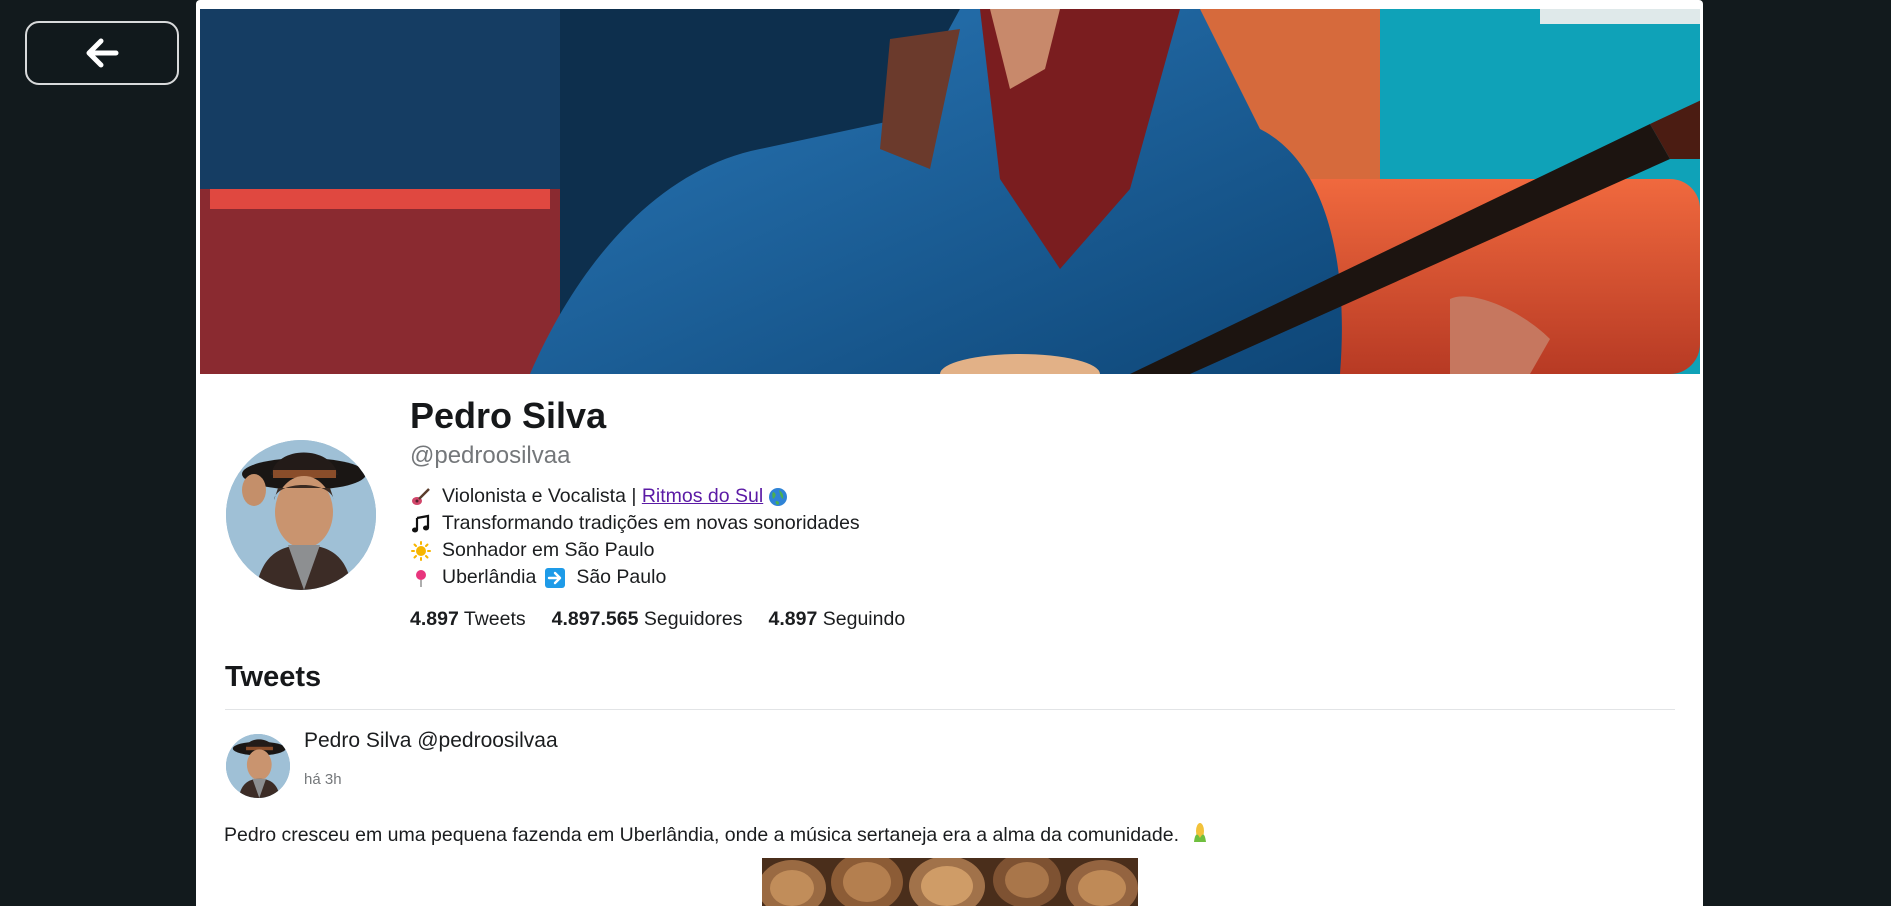 The height and width of the screenshot is (906, 1891). I want to click on music-note-emoji-icon, so click(421, 524).